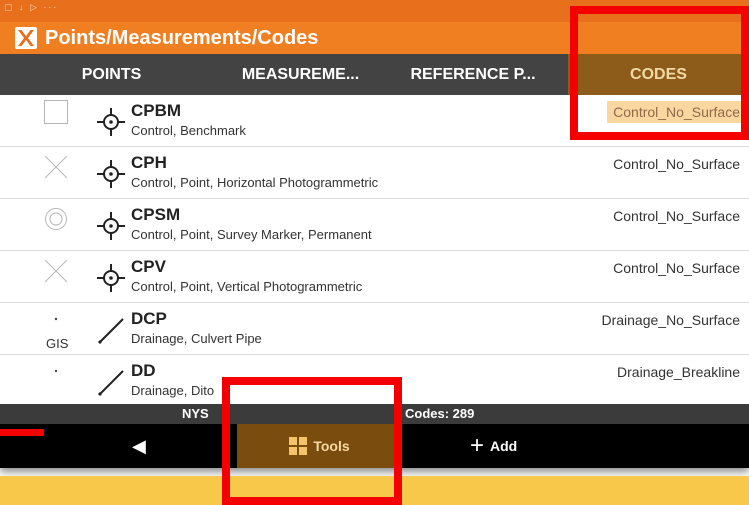 This screenshot has height=505, width=749. What do you see at coordinates (139, 446) in the screenshot?
I see `back-arrow-icon: ◀` at bounding box center [139, 446].